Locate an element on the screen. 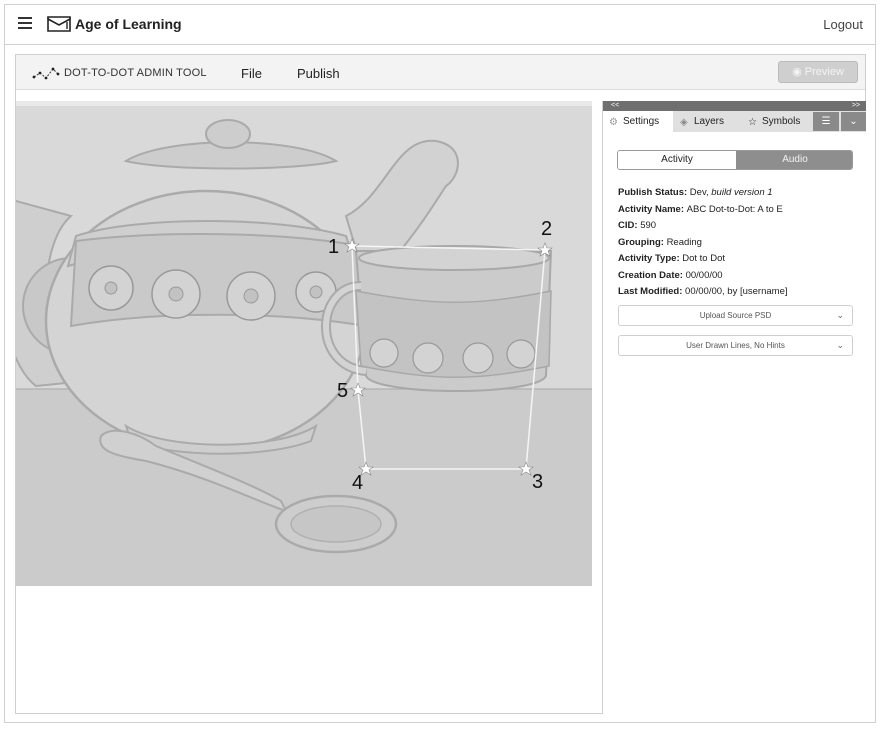 Image resolution: width=881 pixels, height=729 pixels. tool-title: DOT-TO-DOT ADMIN TOOL is located at coordinates (135, 73).